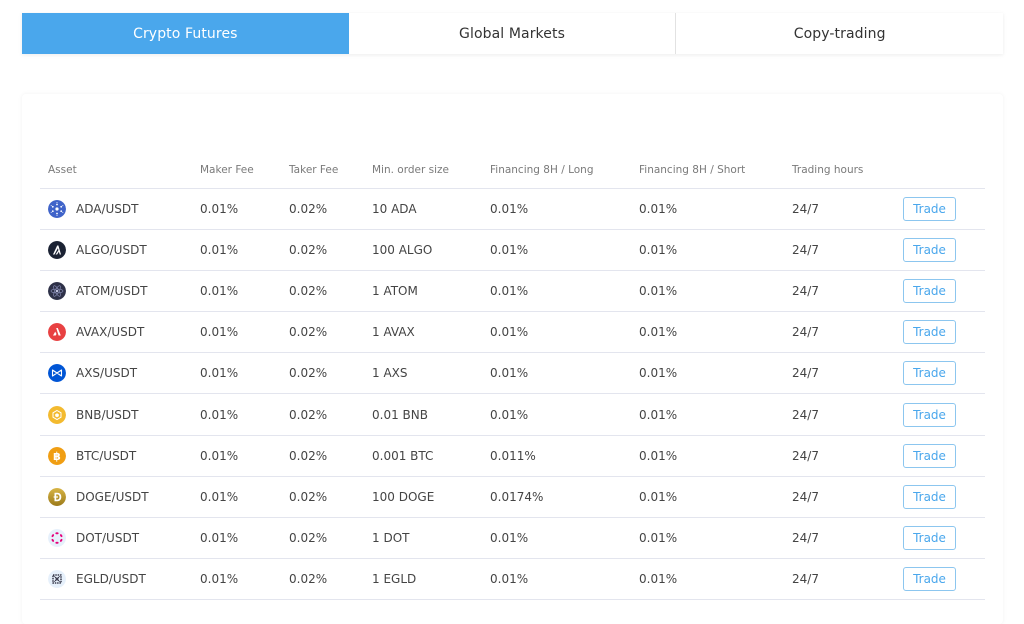 This screenshot has width=1024, height=624. What do you see at coordinates (120, 579) in the screenshot?
I see `asset-label-group: EGLD/USDT` at bounding box center [120, 579].